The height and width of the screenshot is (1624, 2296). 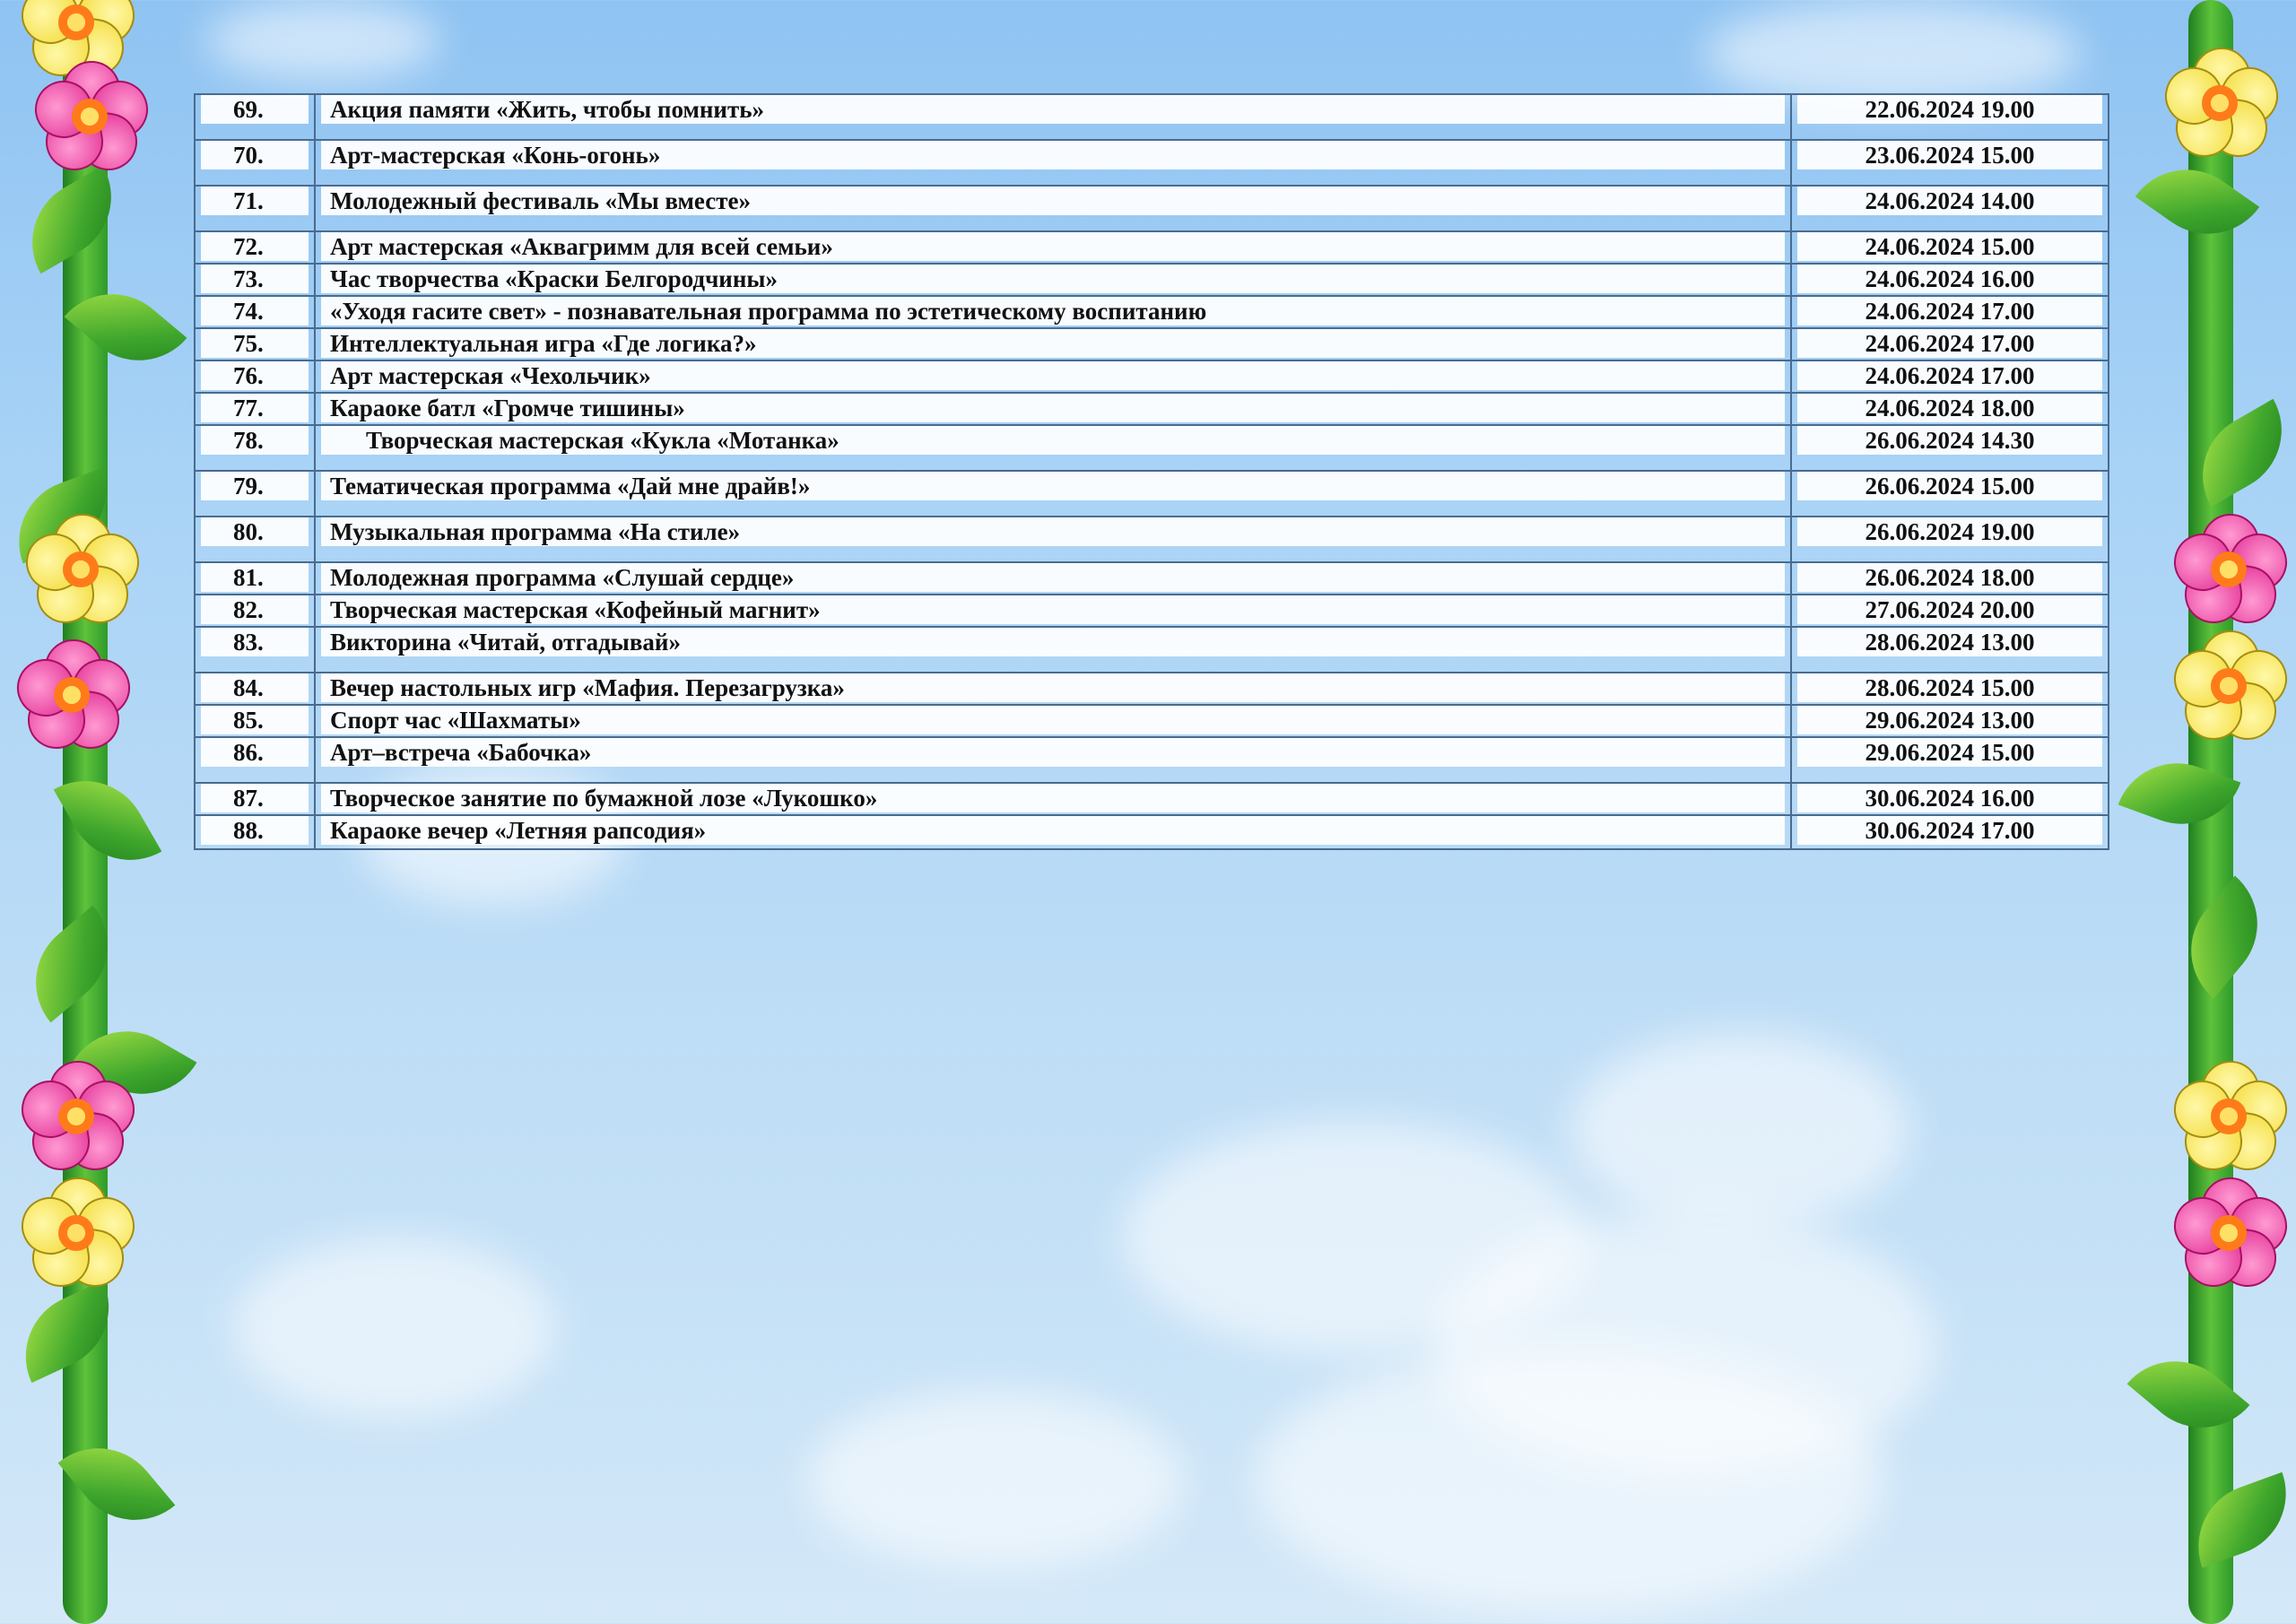 What do you see at coordinates (255, 832) in the screenshot?
I see `row-number-cell: 88.` at bounding box center [255, 832].